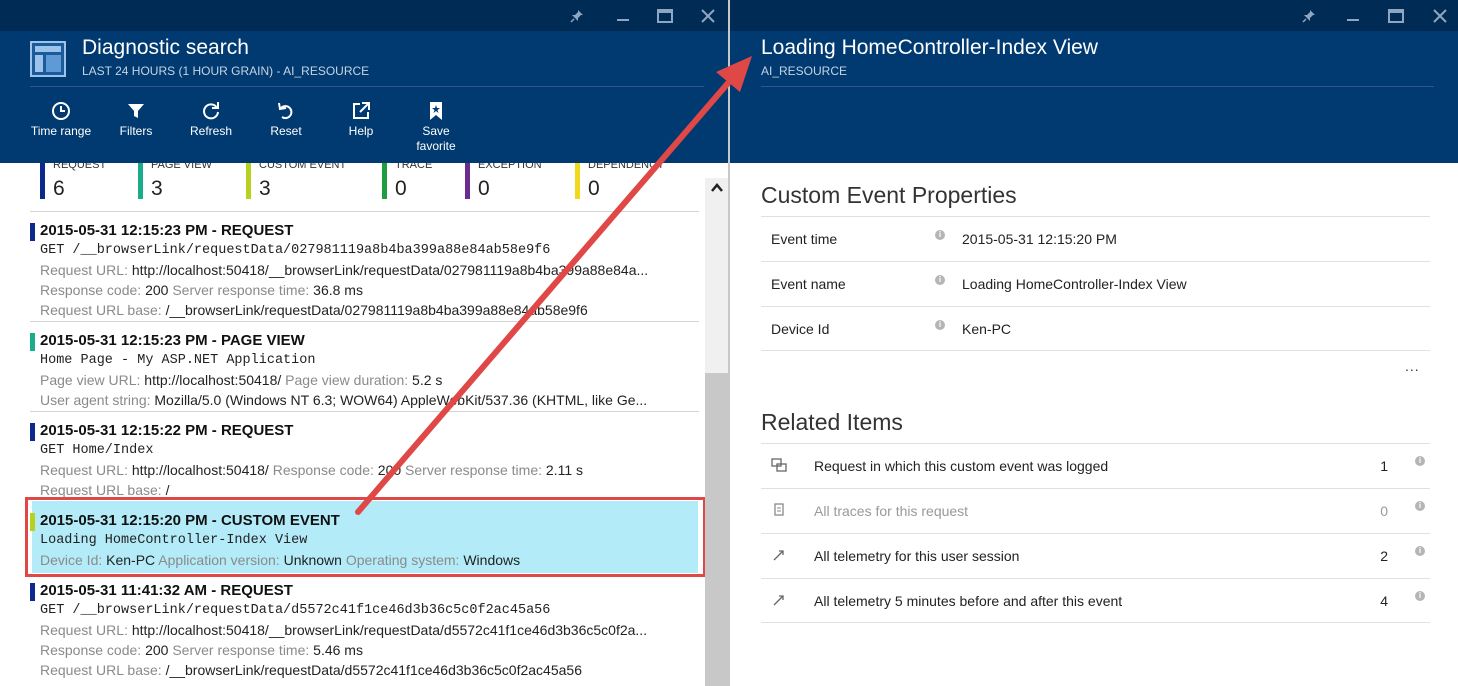 The height and width of the screenshot is (686, 1458). What do you see at coordinates (800, 329) in the screenshot?
I see `property-key: Device Id` at bounding box center [800, 329].